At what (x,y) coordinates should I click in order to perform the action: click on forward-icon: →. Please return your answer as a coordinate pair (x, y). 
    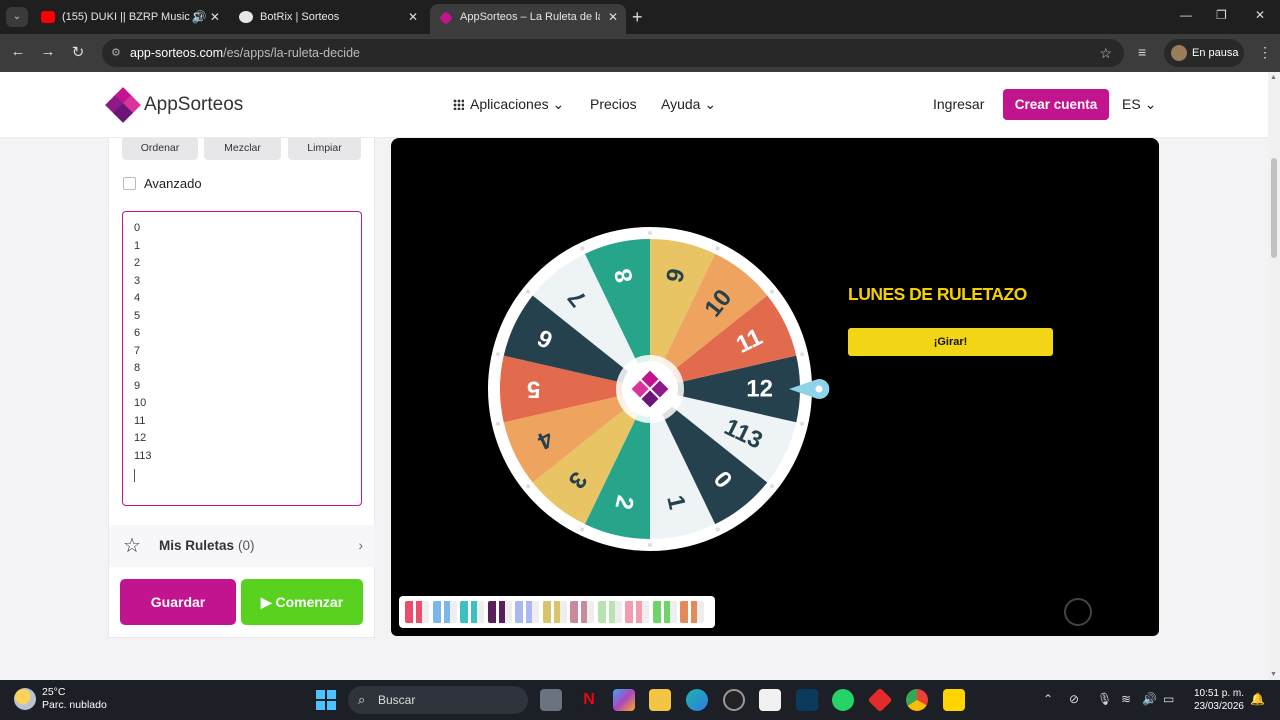
    Looking at the image, I should click on (48, 51).